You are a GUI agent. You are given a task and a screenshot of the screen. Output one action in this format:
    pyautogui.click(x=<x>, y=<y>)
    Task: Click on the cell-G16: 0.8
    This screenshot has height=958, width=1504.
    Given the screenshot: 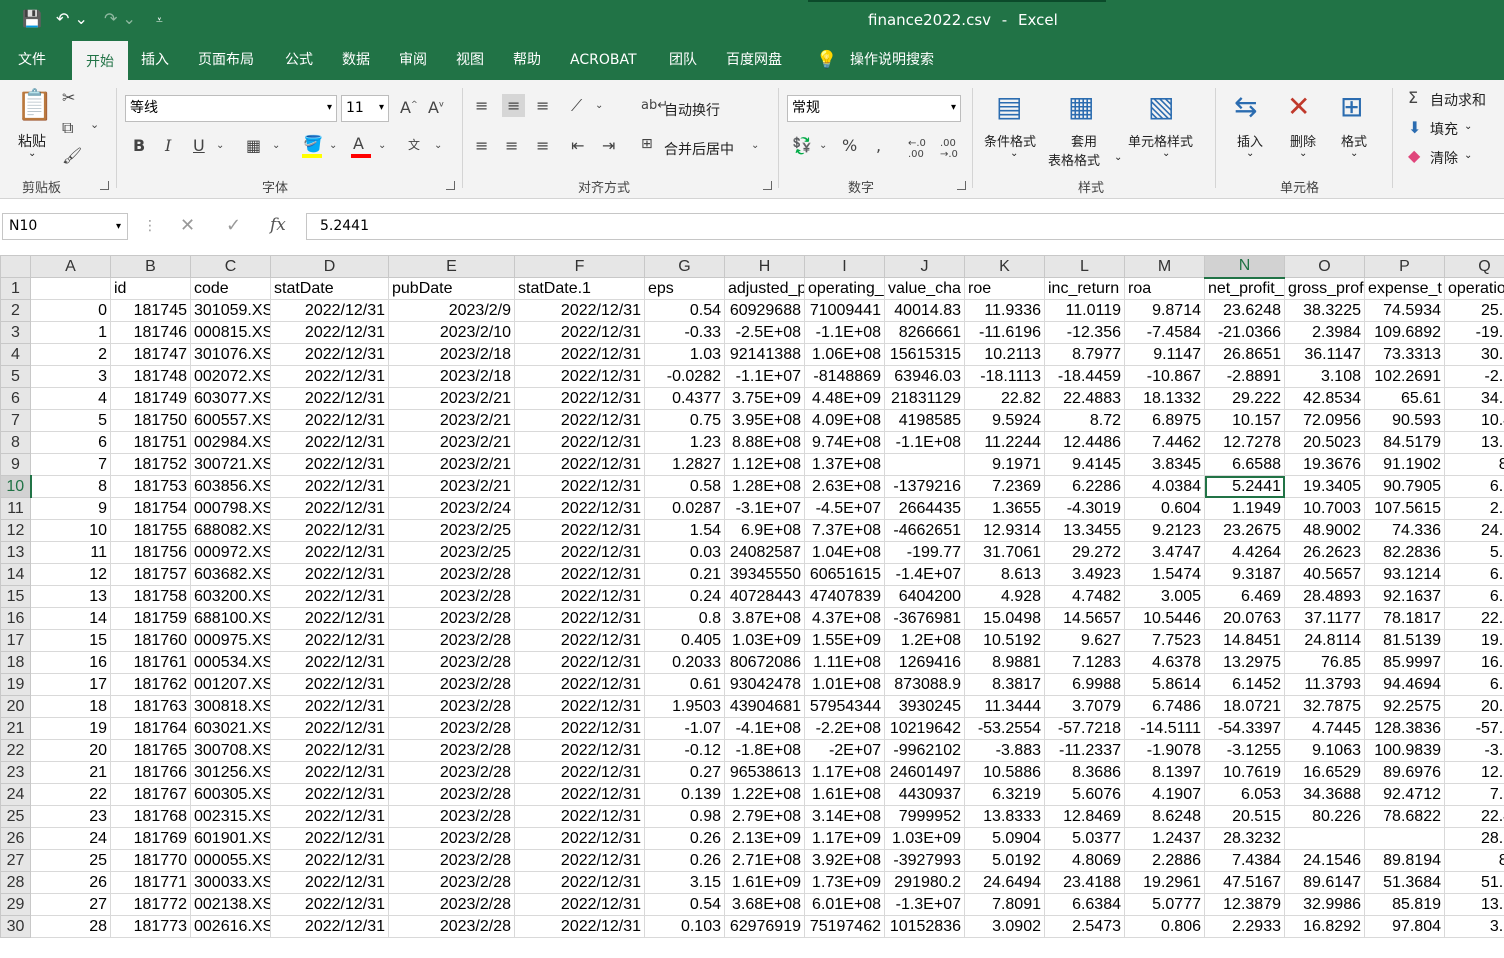 What is the action you would take?
    pyautogui.click(x=684, y=618)
    